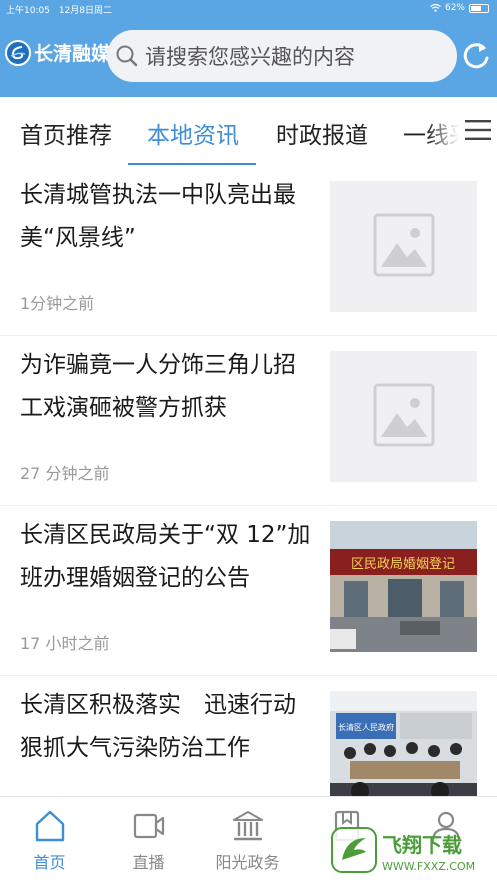 Image resolution: width=497 pixels, height=883 pixels. What do you see at coordinates (127, 56) in the screenshot?
I see `search-icon` at bounding box center [127, 56].